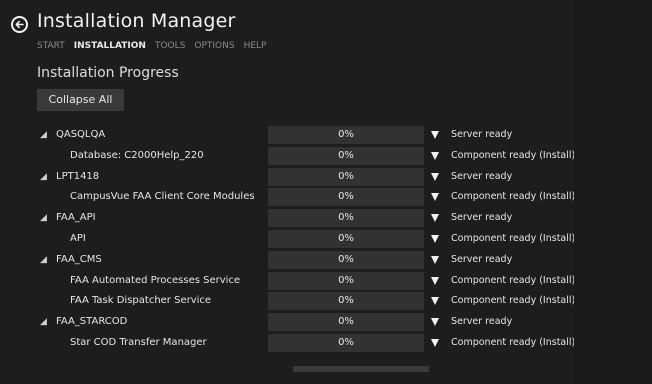 The height and width of the screenshot is (384, 652). Describe the element at coordinates (79, 259) in the screenshot. I see `server-name: FAA_CMS` at that location.